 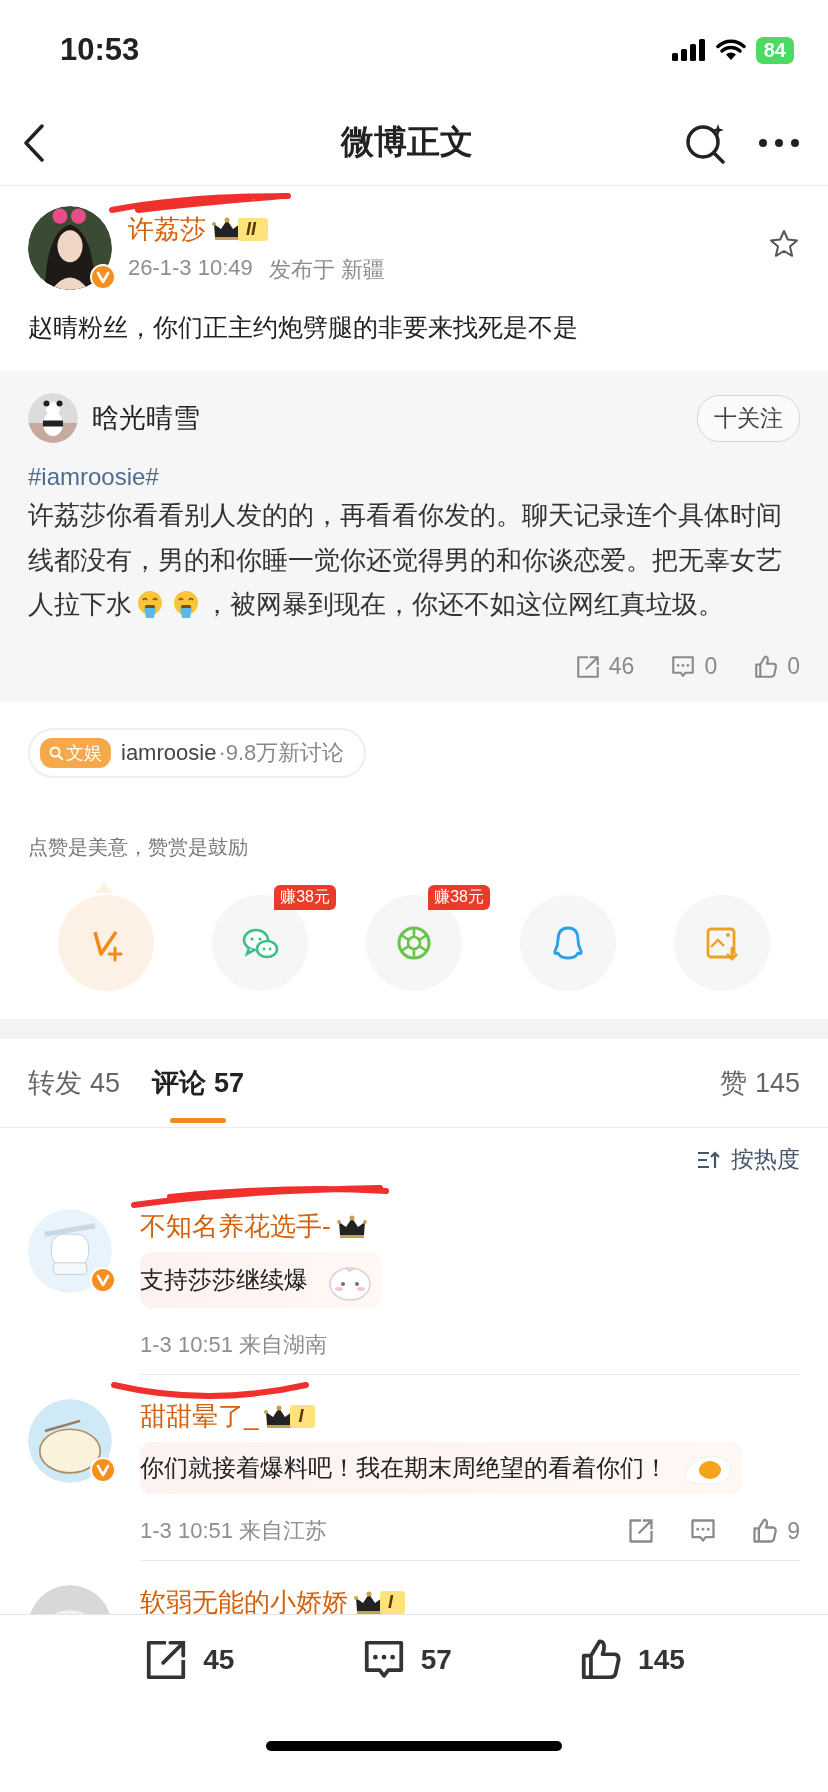 I want to click on tab: 评论 57, so click(x=198, y=1083).